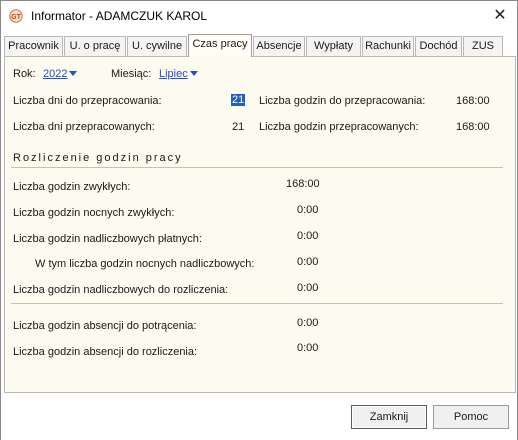 Image resolution: width=518 pixels, height=440 pixels. I want to click on regular-hours-label: Liczba godzin zwykłych:, so click(72, 187).